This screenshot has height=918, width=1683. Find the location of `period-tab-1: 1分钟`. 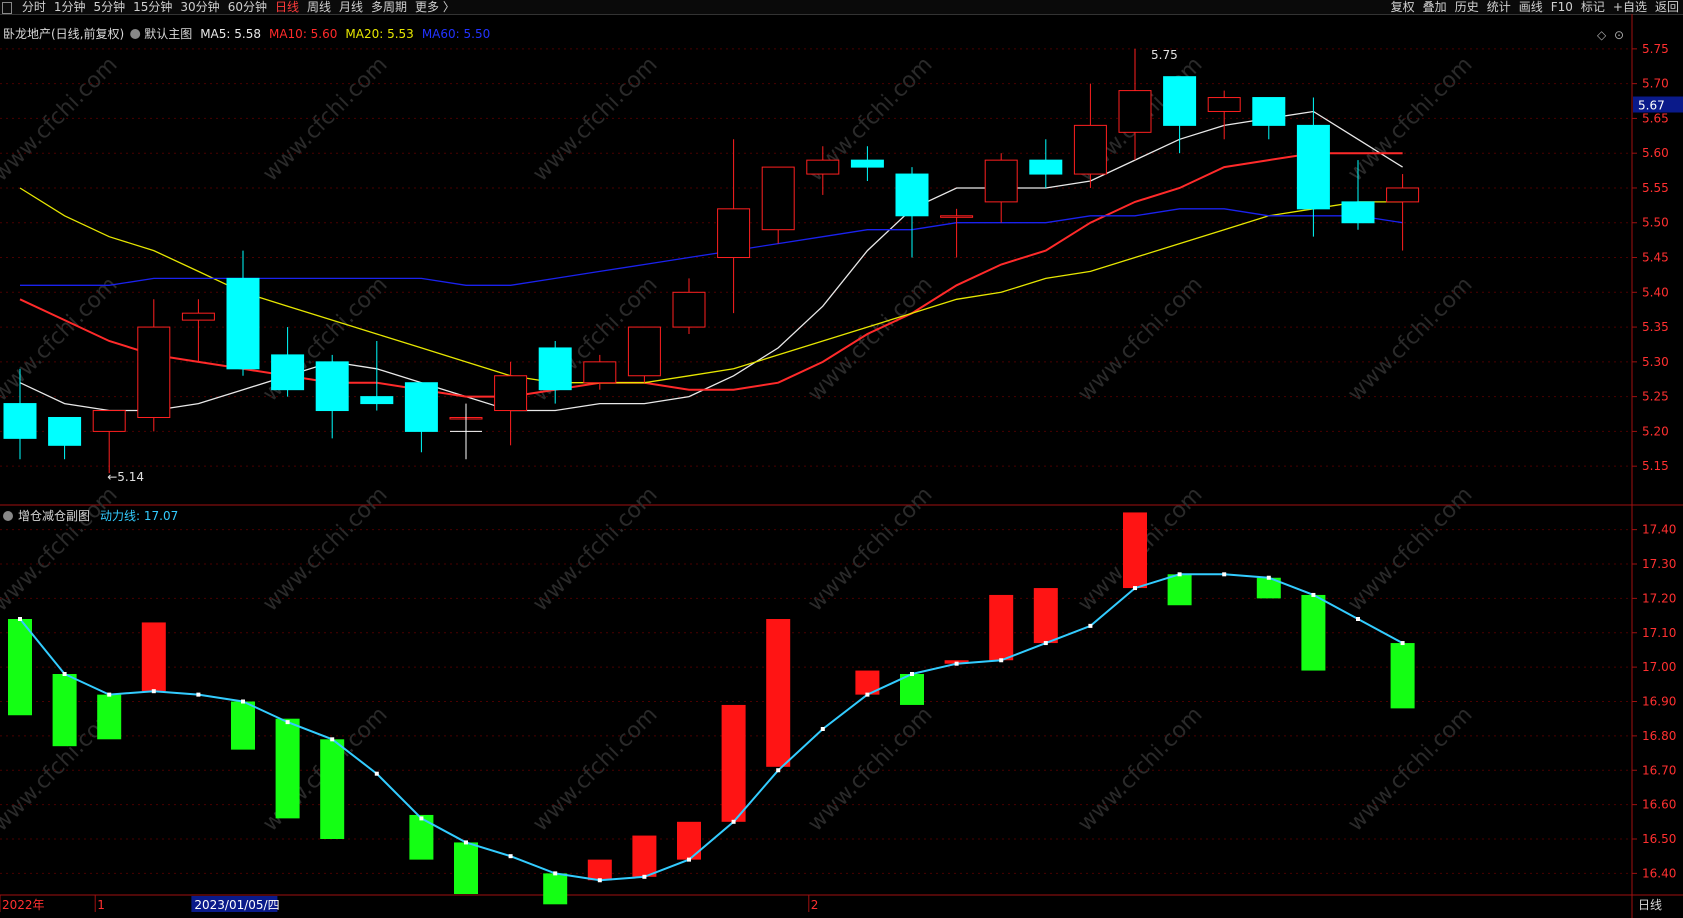

period-tab-1: 1分钟 is located at coordinates (70, 7).